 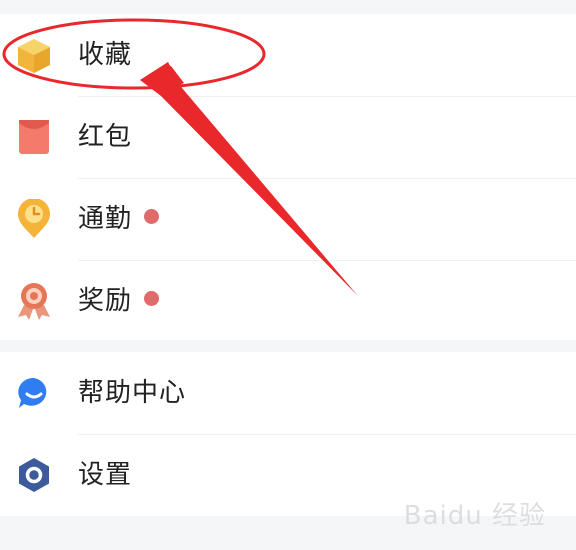 What do you see at coordinates (288, 219) in the screenshot?
I see `menu-item-commute: 通勤` at bounding box center [288, 219].